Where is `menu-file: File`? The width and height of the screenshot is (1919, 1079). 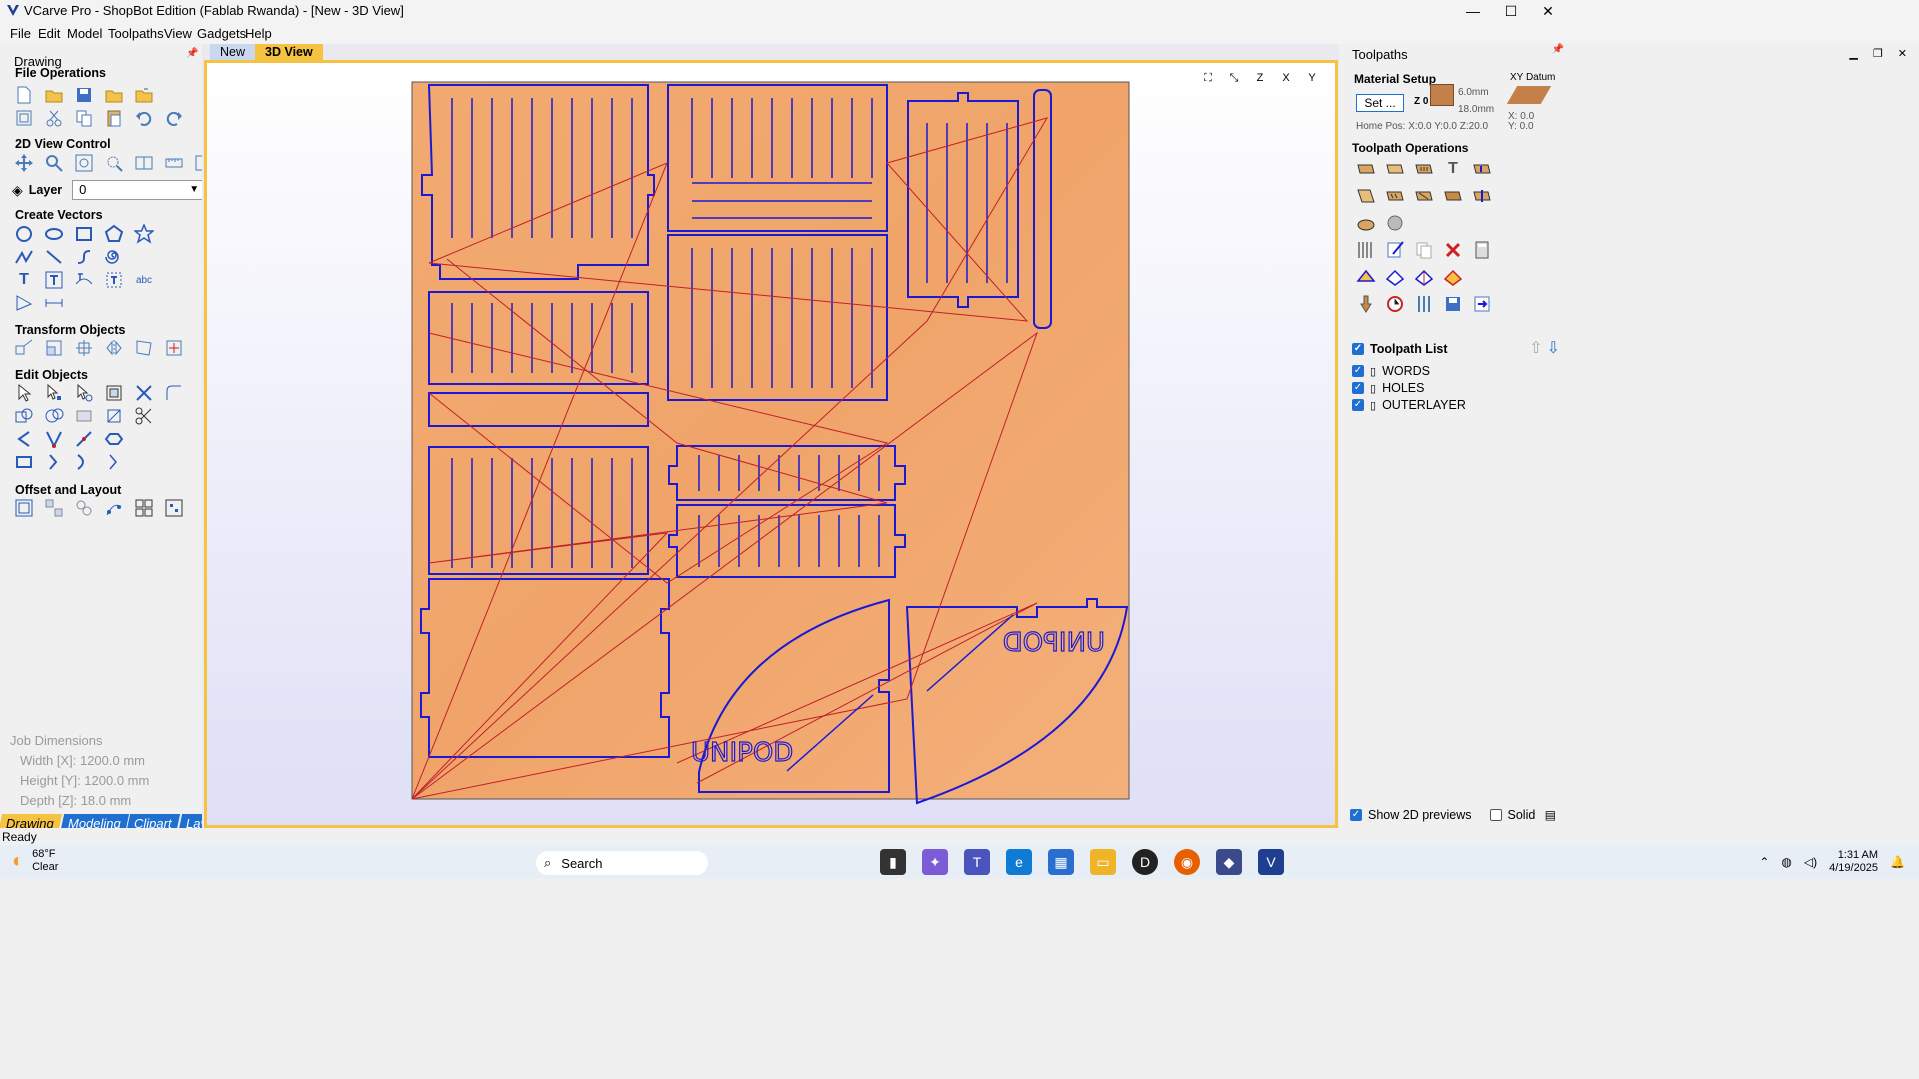 menu-file: File is located at coordinates (20, 33).